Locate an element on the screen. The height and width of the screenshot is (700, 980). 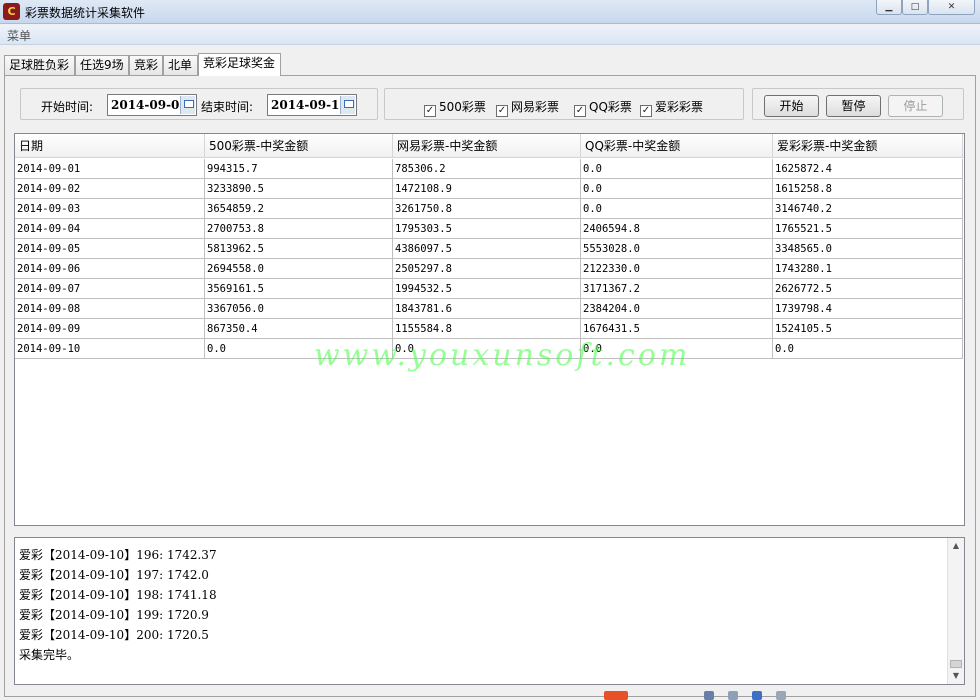
scroll-up-icon: ▲ is located at coordinates (956, 546).